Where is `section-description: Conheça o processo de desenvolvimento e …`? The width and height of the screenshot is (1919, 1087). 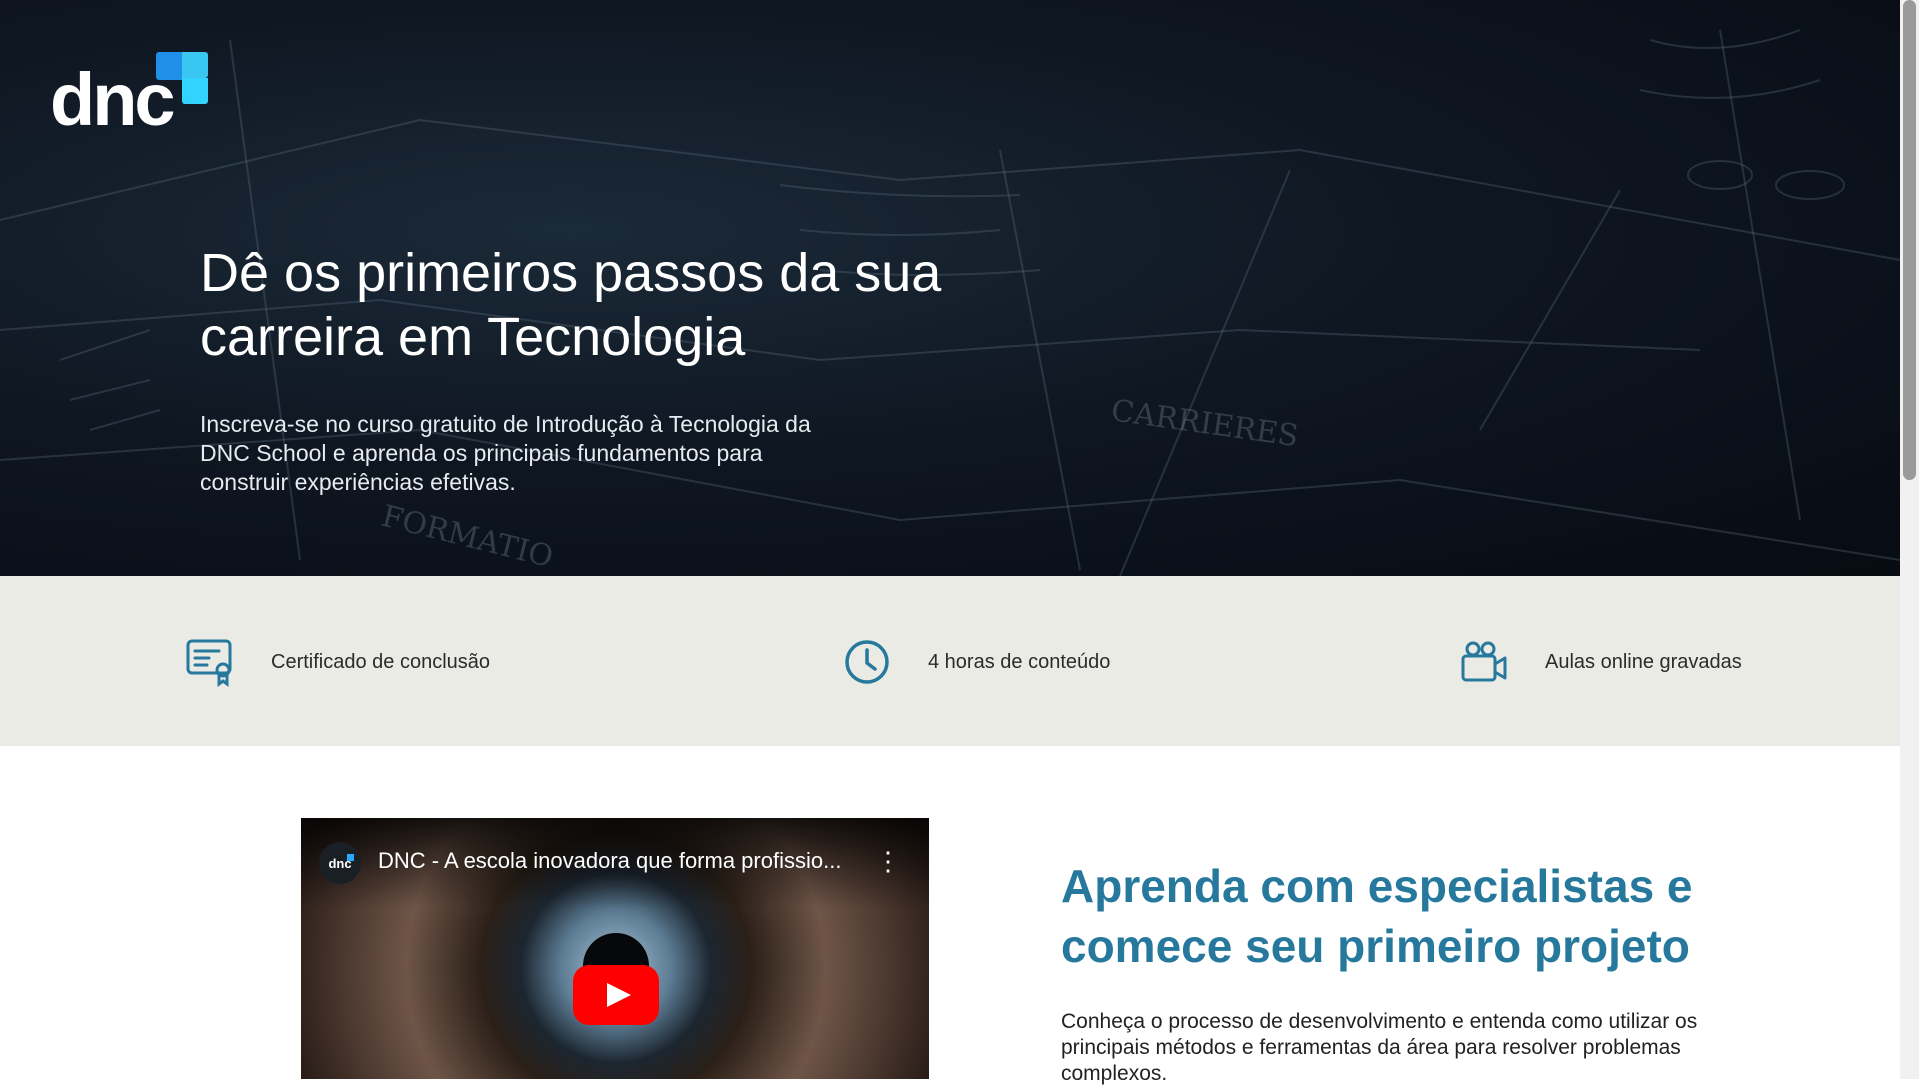 section-description: Conheça o processo de desenvolvimento e … is located at coordinates (1379, 1047).